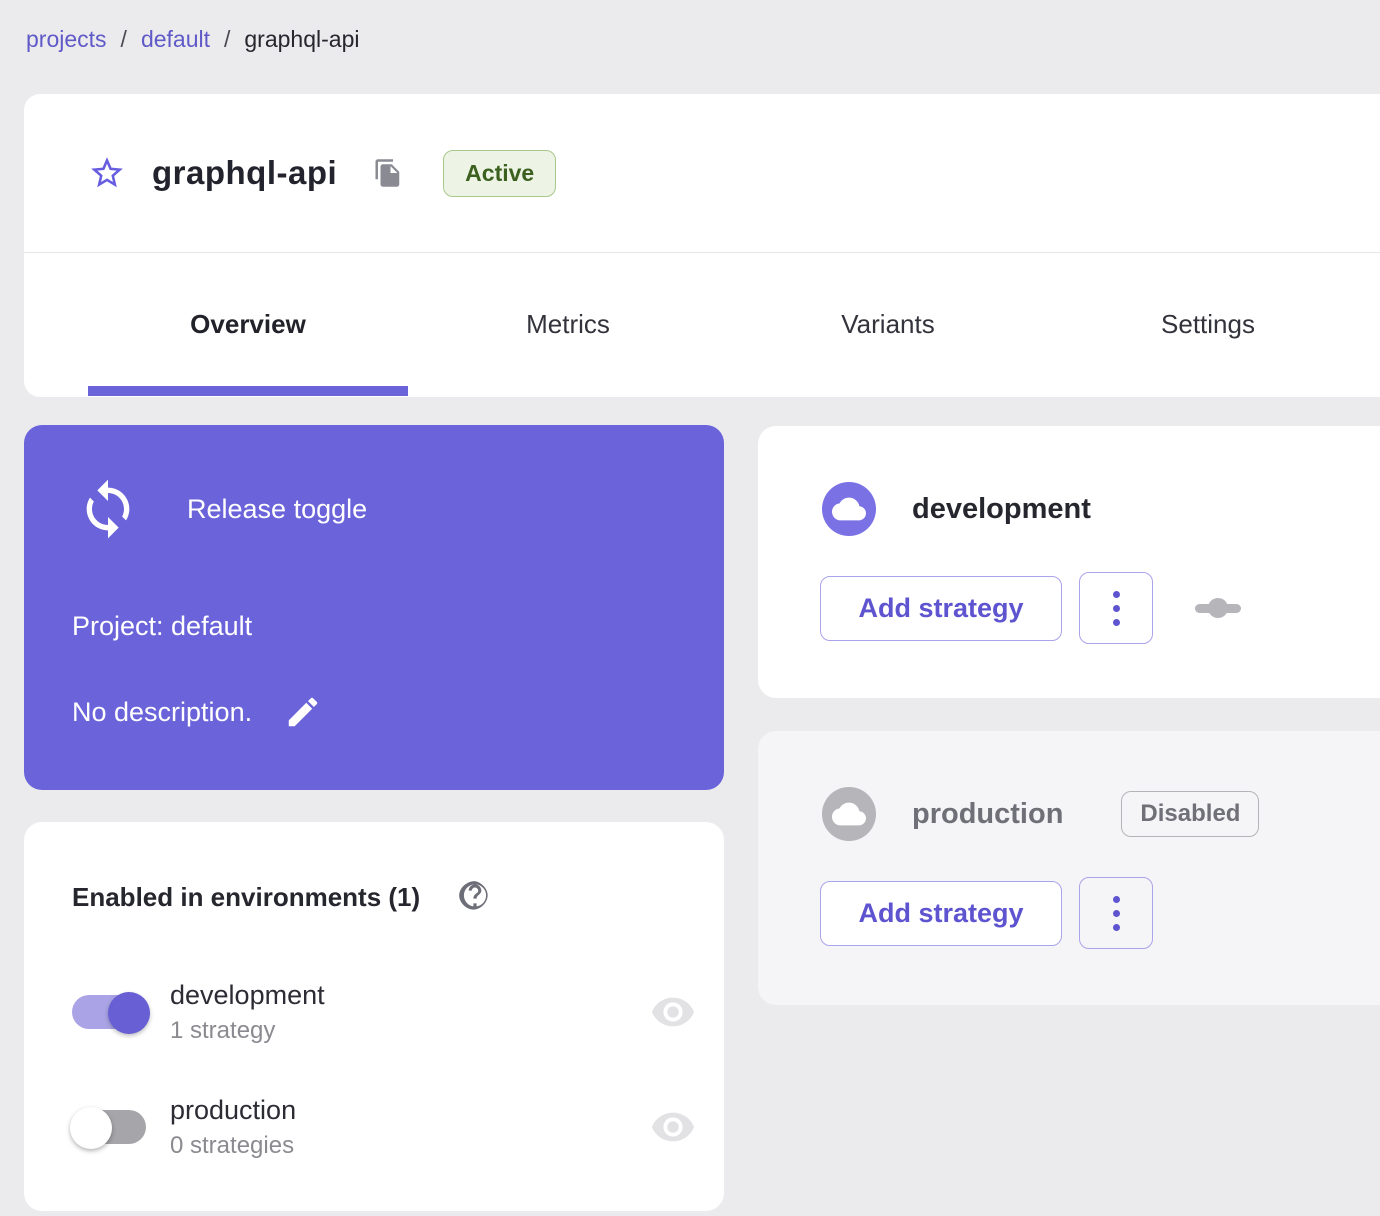 The image size is (1380, 1216). What do you see at coordinates (245, 172) in the screenshot?
I see `page-title: graphql-api` at bounding box center [245, 172].